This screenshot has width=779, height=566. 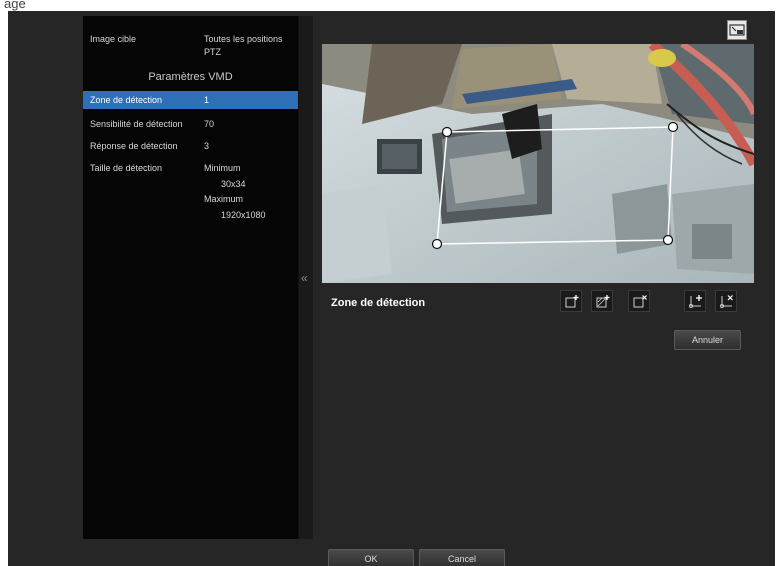 What do you see at coordinates (113, 39) in the screenshot?
I see `image-cible-label: Image cible` at bounding box center [113, 39].